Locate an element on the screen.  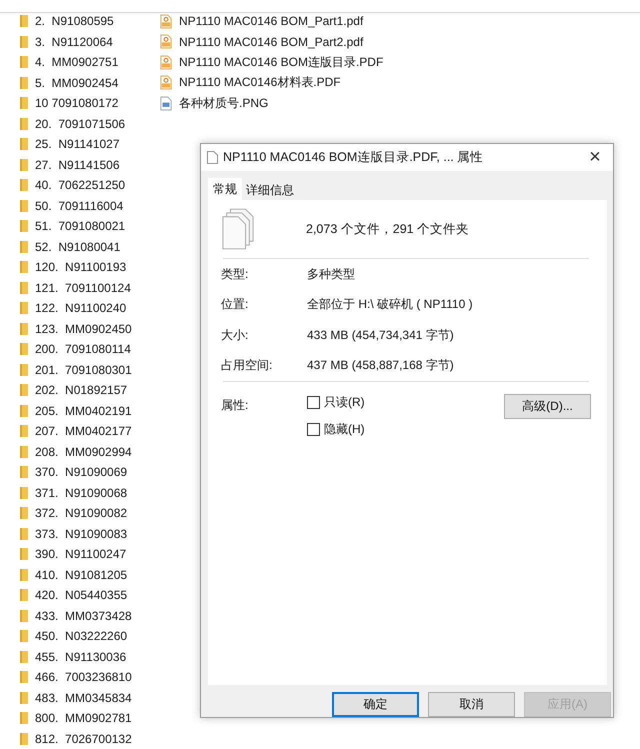
window-title: NP1110 MAC0146 BOM连版目录.PDF, ... 属性 is located at coordinates (353, 157).